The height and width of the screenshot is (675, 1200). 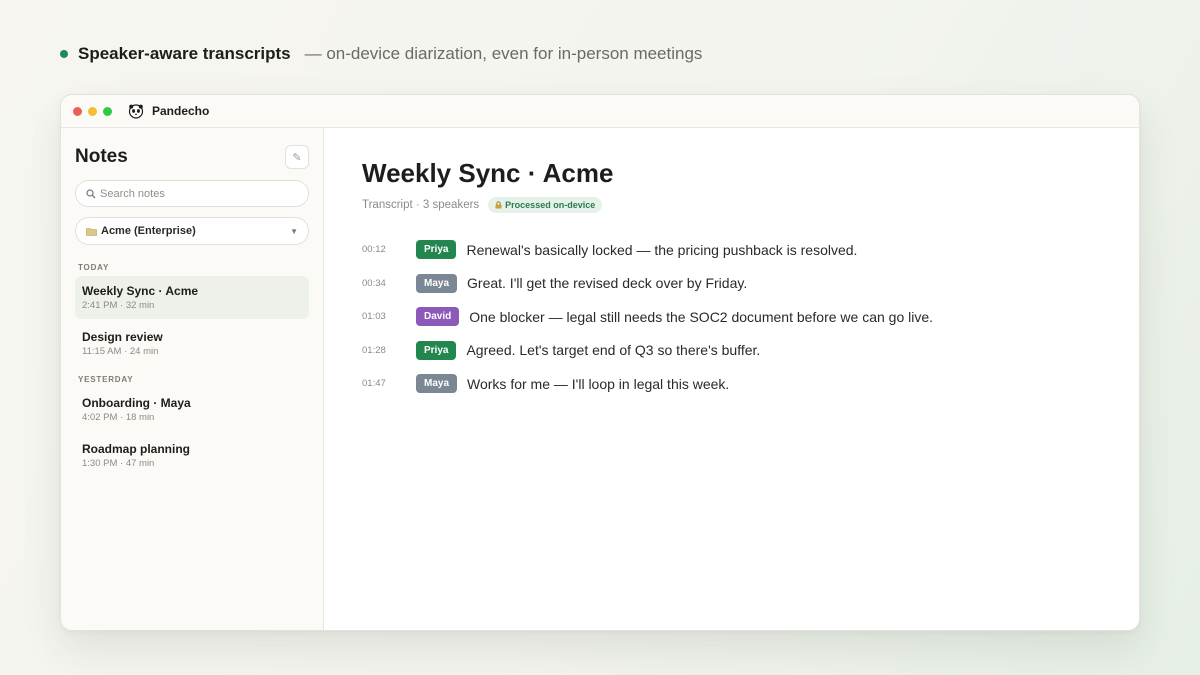 I want to click on window-controls, so click(x=92, y=111).